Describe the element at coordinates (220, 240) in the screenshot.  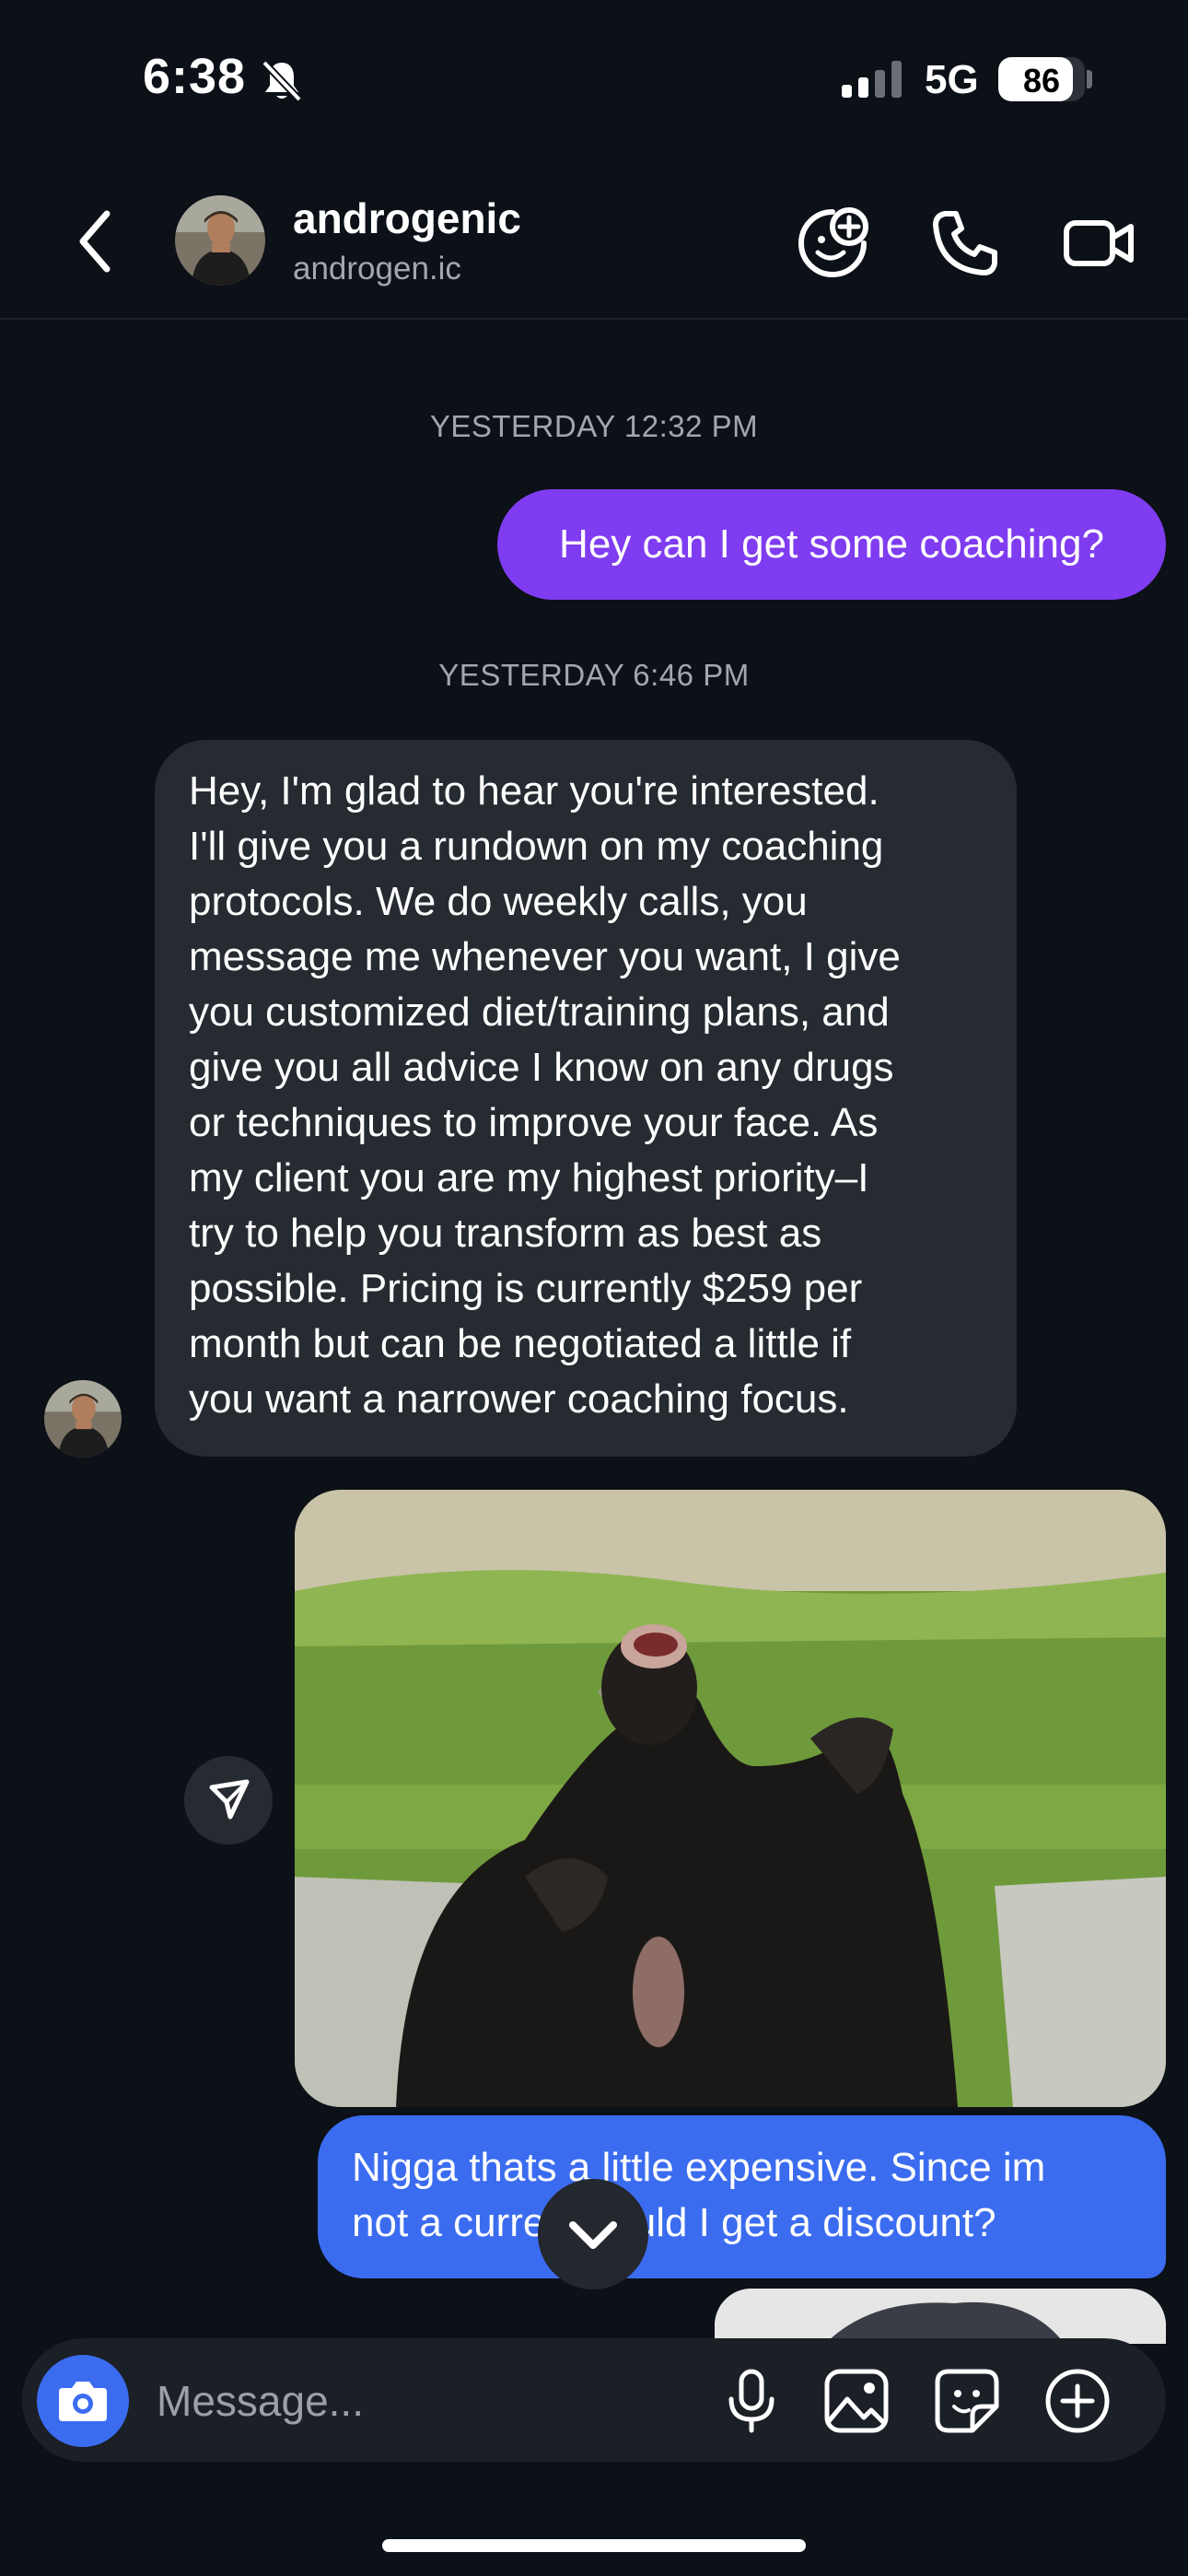
I see `avatar` at that location.